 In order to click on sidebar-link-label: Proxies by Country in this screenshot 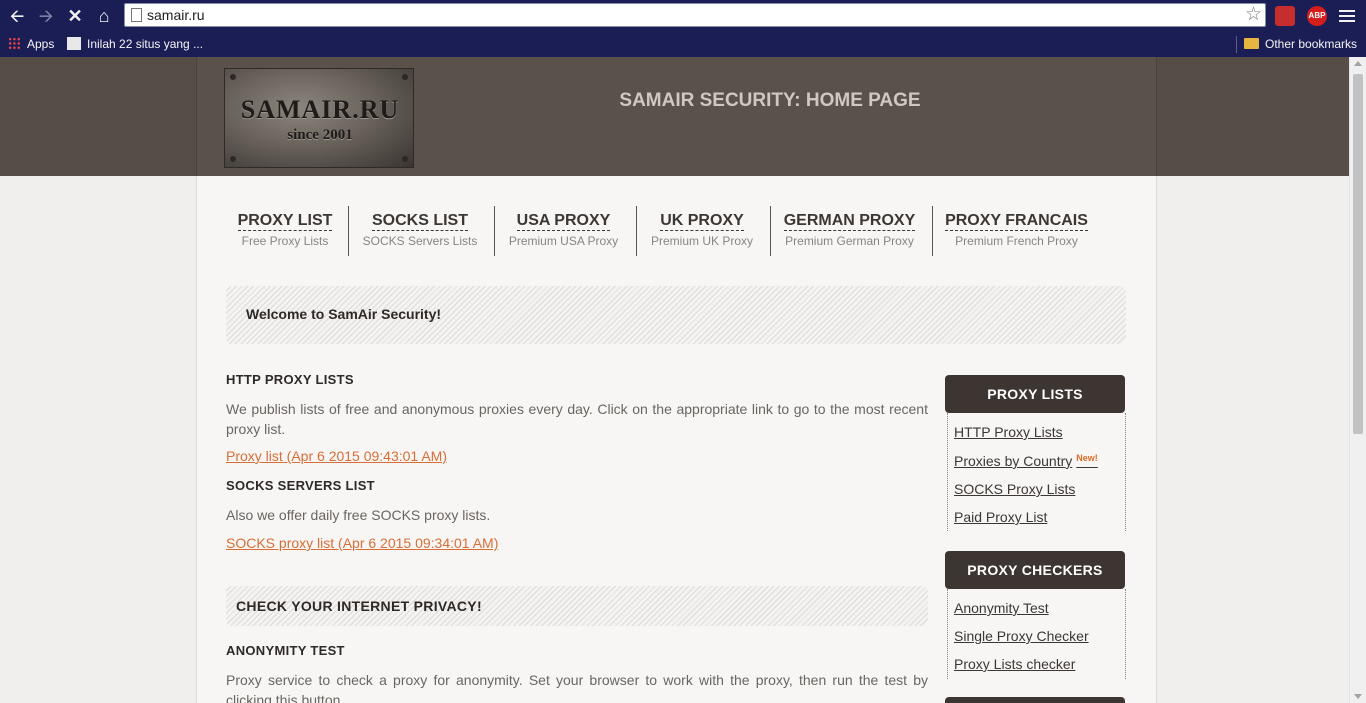, I will do `click(1013, 461)`.